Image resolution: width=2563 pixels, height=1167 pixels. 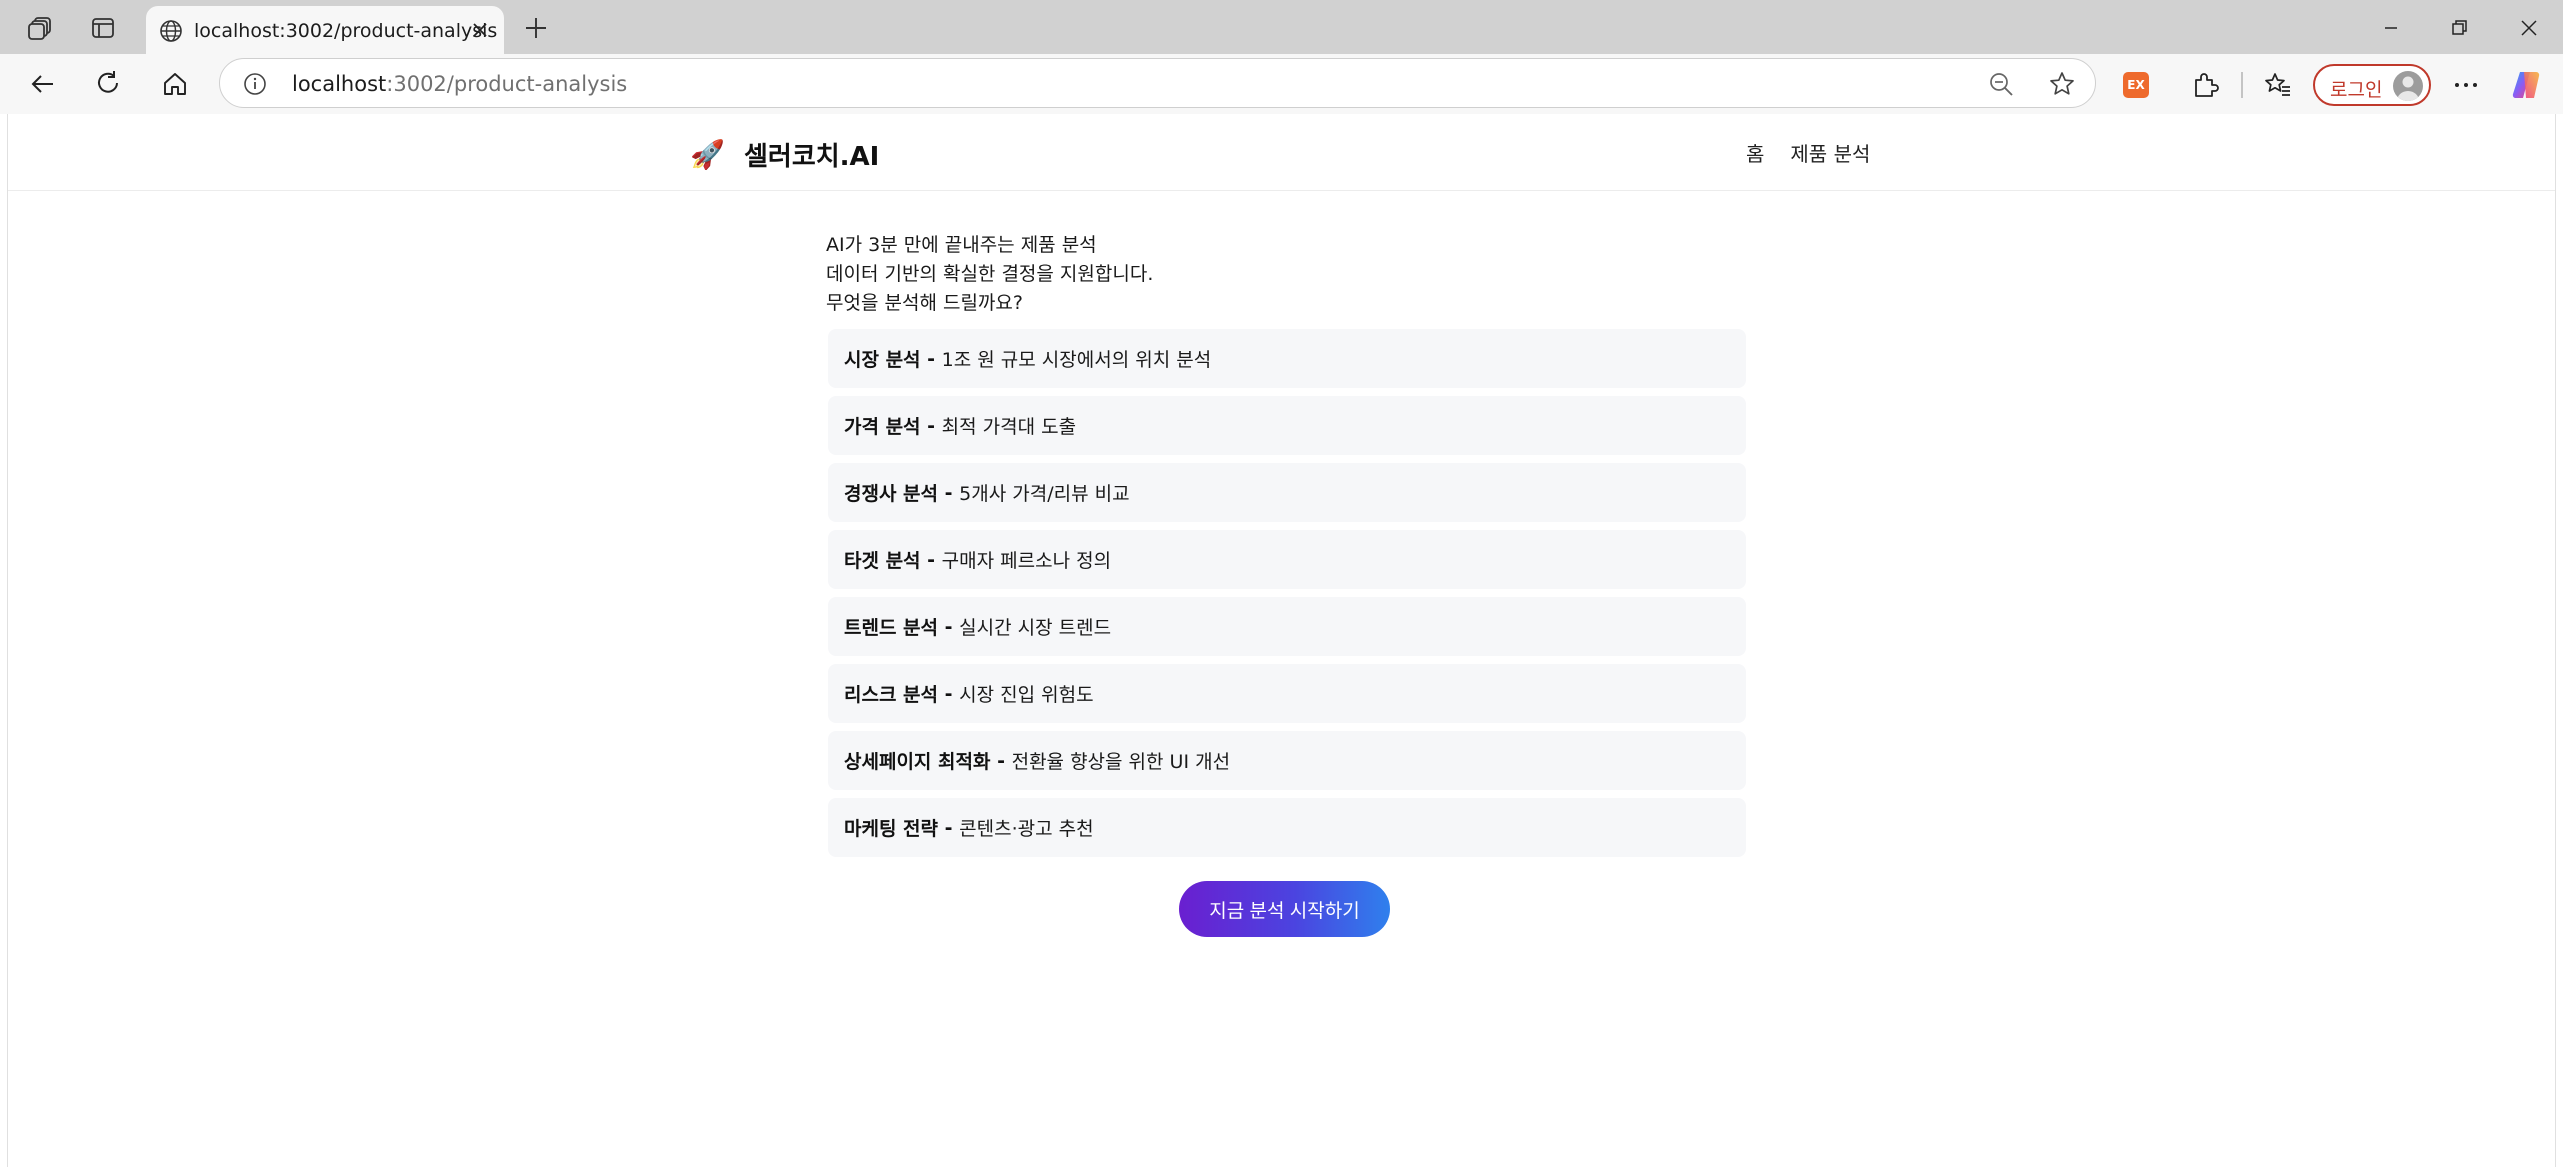 I want to click on tab-title: localhost:3002/product-analysis, so click(x=346, y=31).